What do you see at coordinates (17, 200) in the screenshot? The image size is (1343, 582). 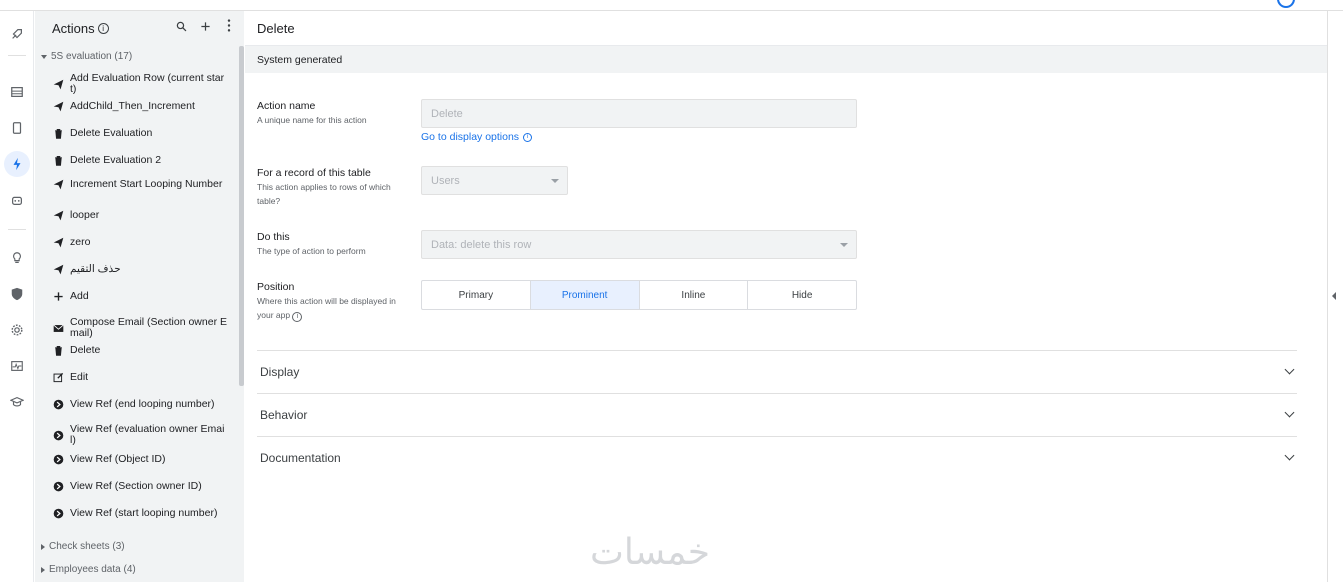 I see `automation-bot-icon` at bounding box center [17, 200].